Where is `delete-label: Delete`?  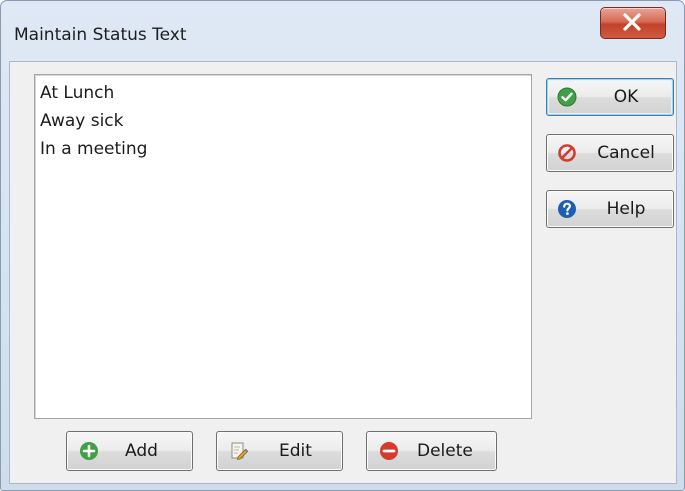 delete-label: Delete is located at coordinates (445, 451).